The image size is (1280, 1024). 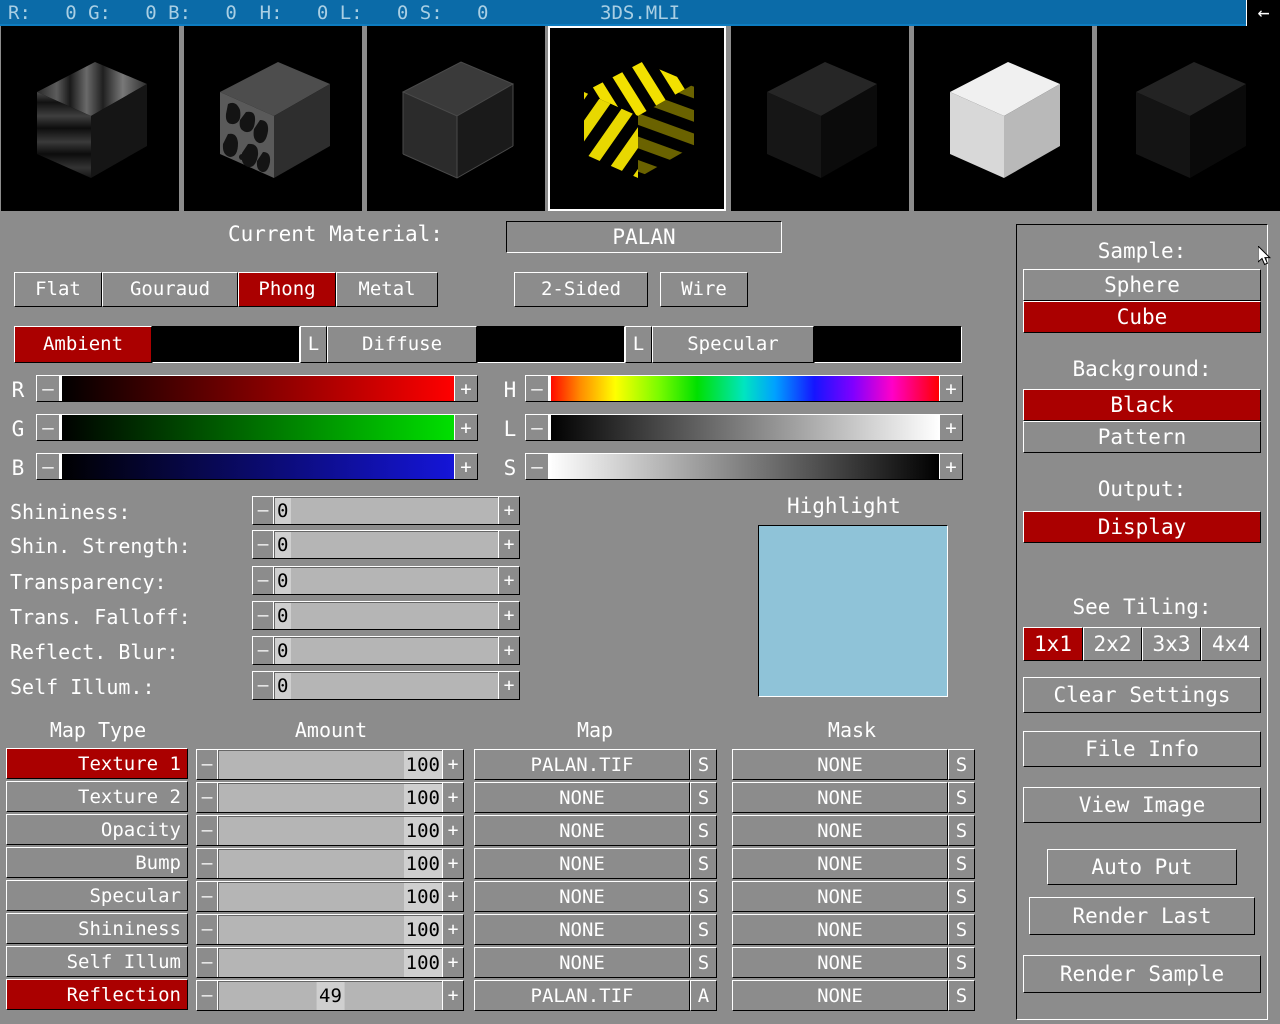 I want to click on slider-s: – +, so click(x=744, y=466).